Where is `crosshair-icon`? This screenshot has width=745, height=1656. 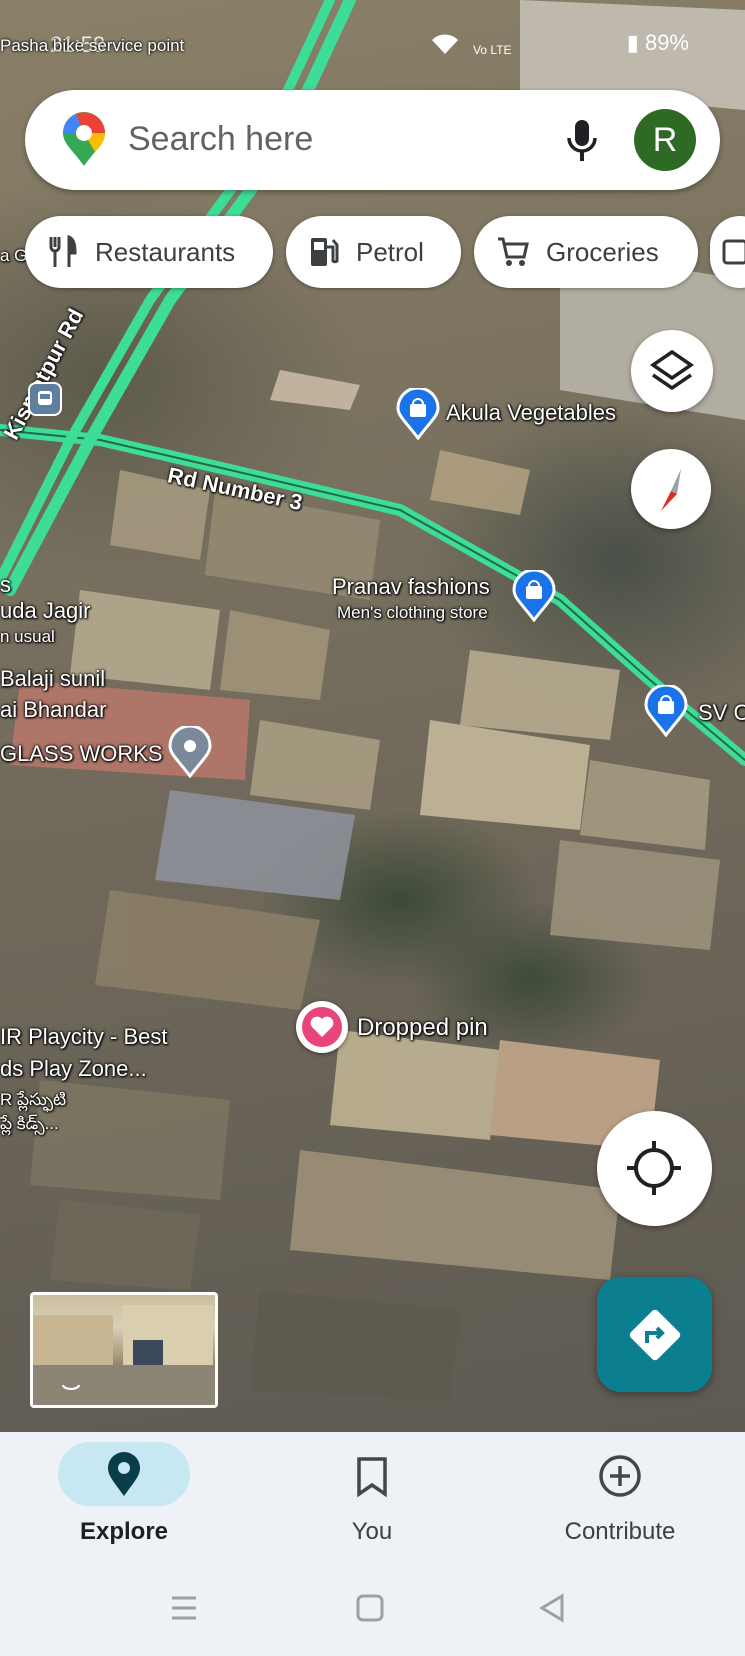 crosshair-icon is located at coordinates (654, 1168).